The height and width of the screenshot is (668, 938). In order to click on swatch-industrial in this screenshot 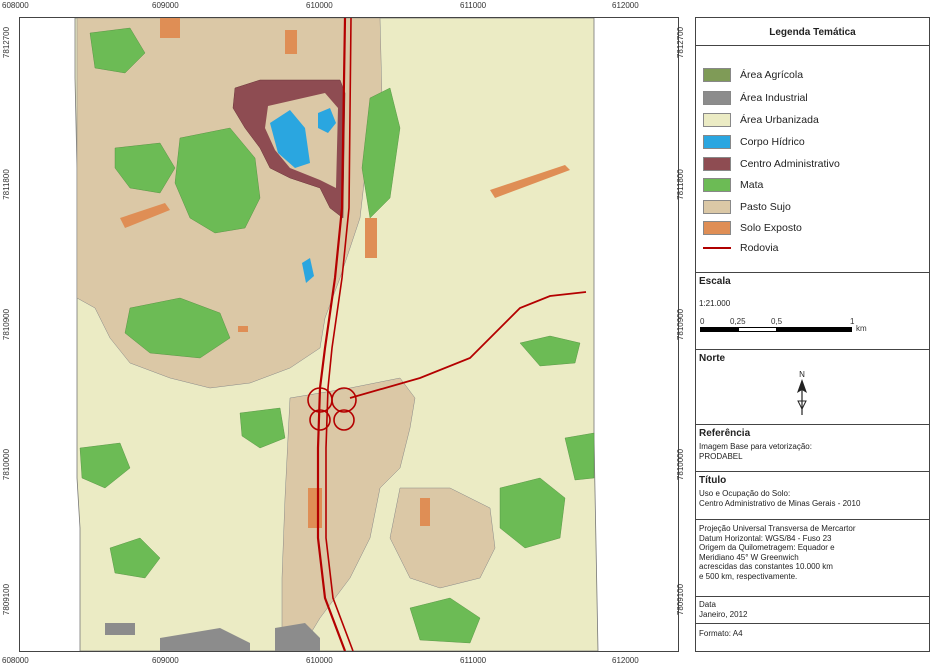, I will do `click(717, 98)`.